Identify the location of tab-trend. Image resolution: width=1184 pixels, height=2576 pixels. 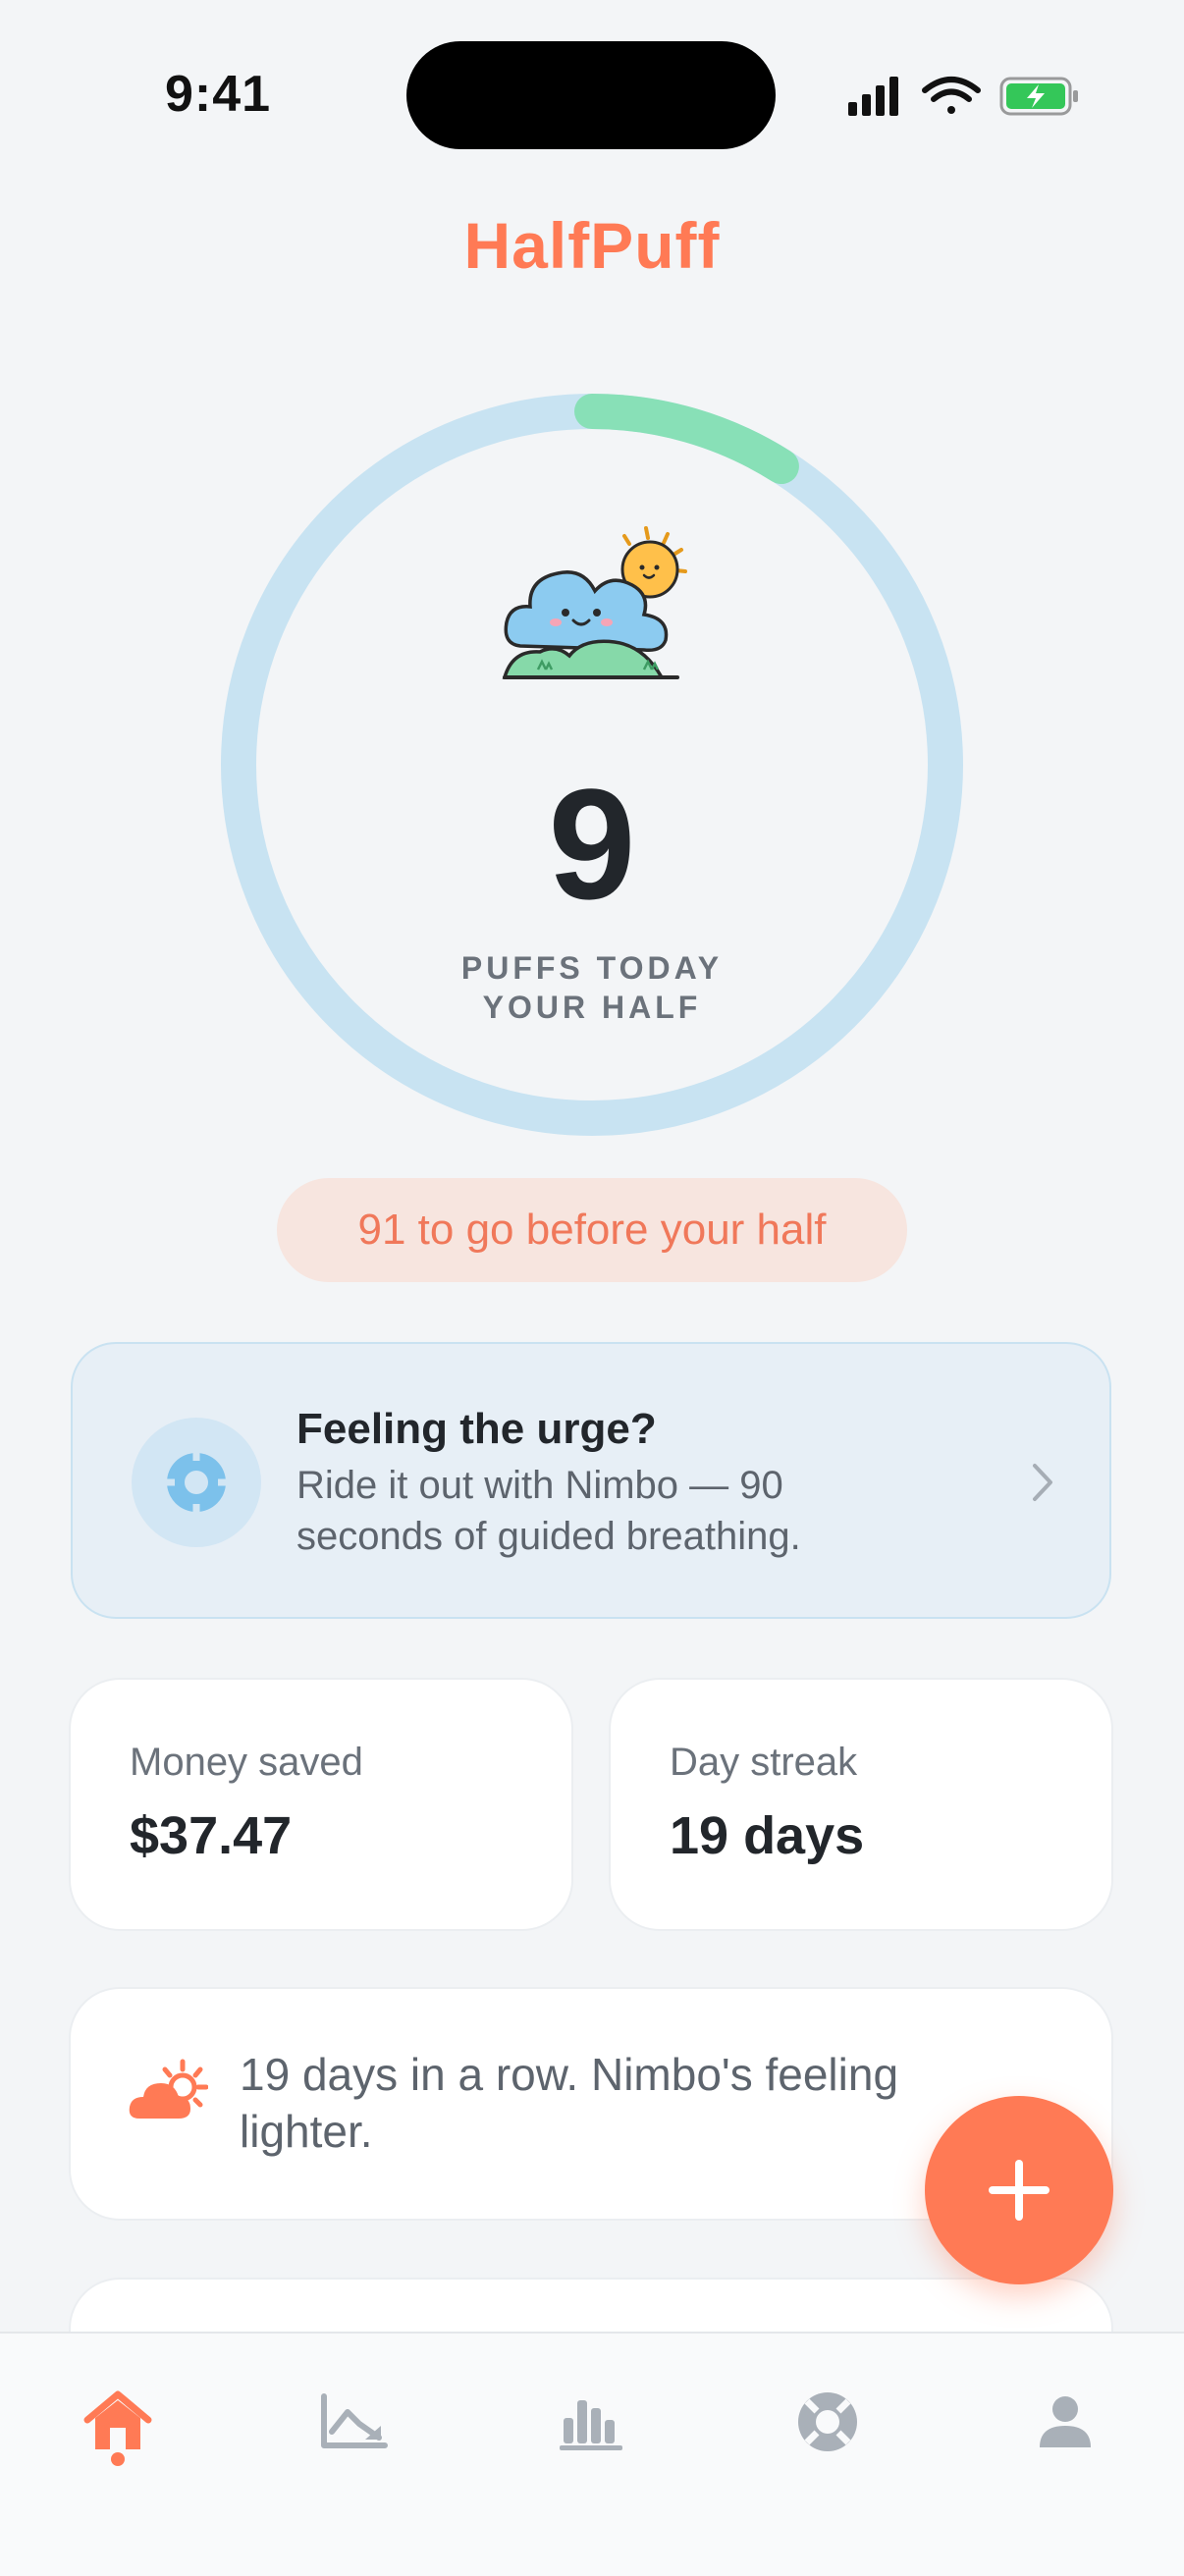
(353, 2422).